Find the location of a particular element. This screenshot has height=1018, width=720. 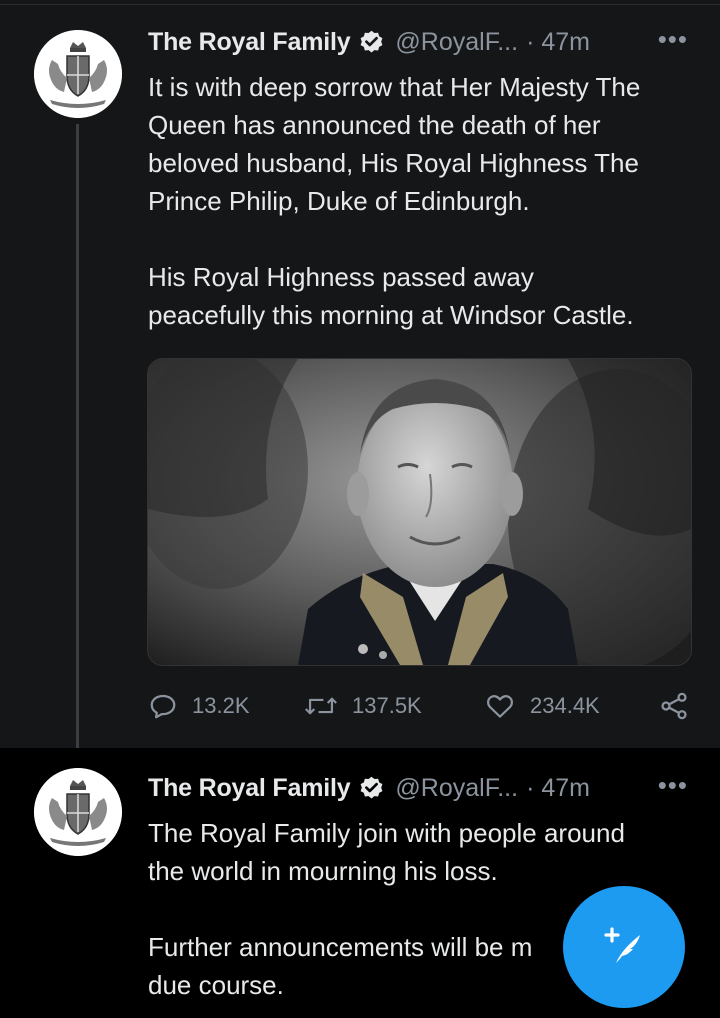

compose-tweet-button is located at coordinates (624, 947).